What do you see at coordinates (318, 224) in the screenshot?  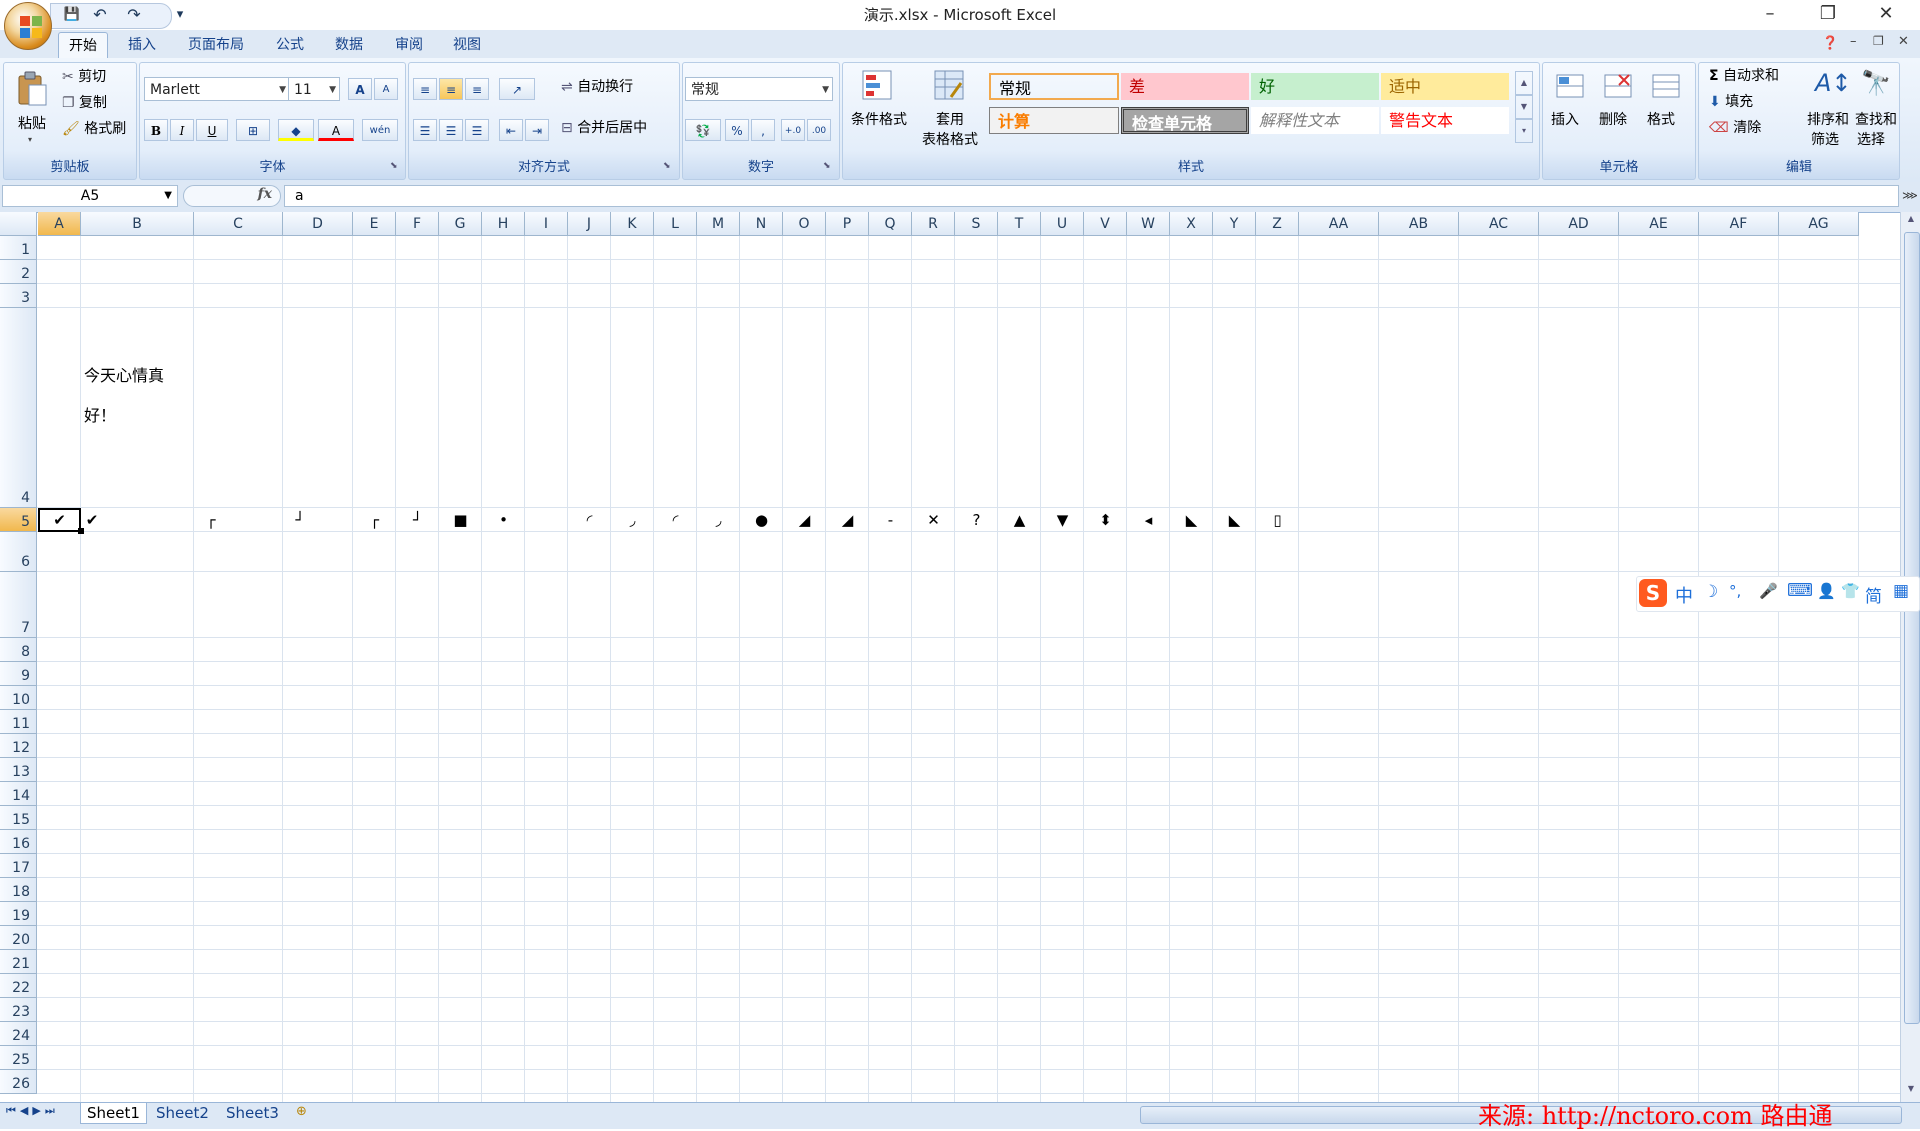 I see `column-header-d: D` at bounding box center [318, 224].